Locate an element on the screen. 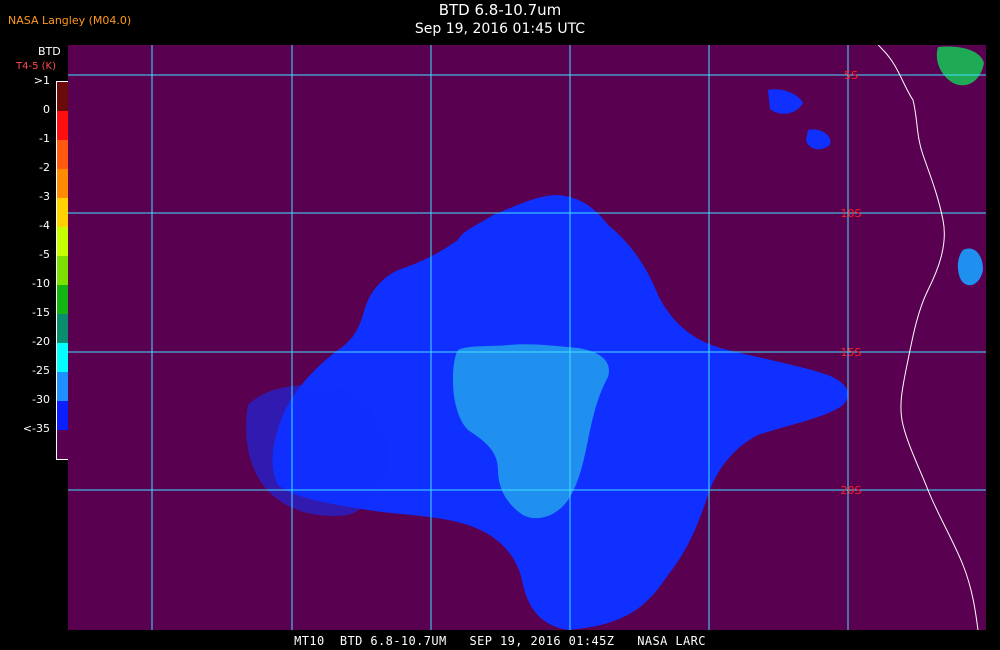 This screenshot has width=1000, height=650. longitude-label: 15W is located at coordinates (152, 46).